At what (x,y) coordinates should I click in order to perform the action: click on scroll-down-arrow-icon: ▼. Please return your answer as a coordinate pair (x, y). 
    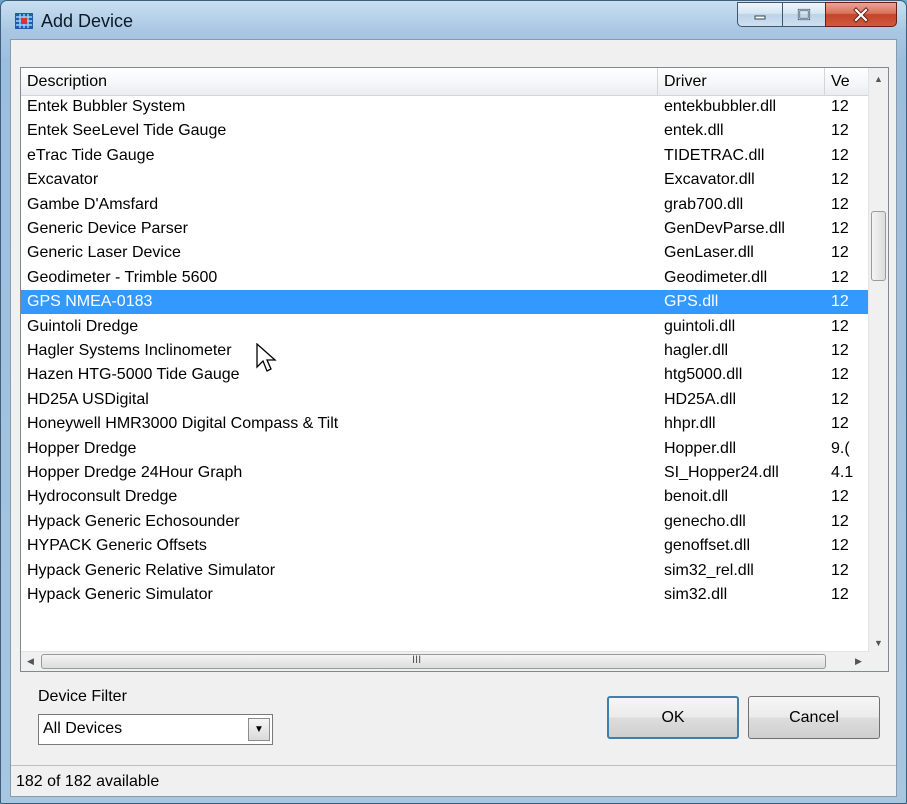
    Looking at the image, I should click on (878, 642).